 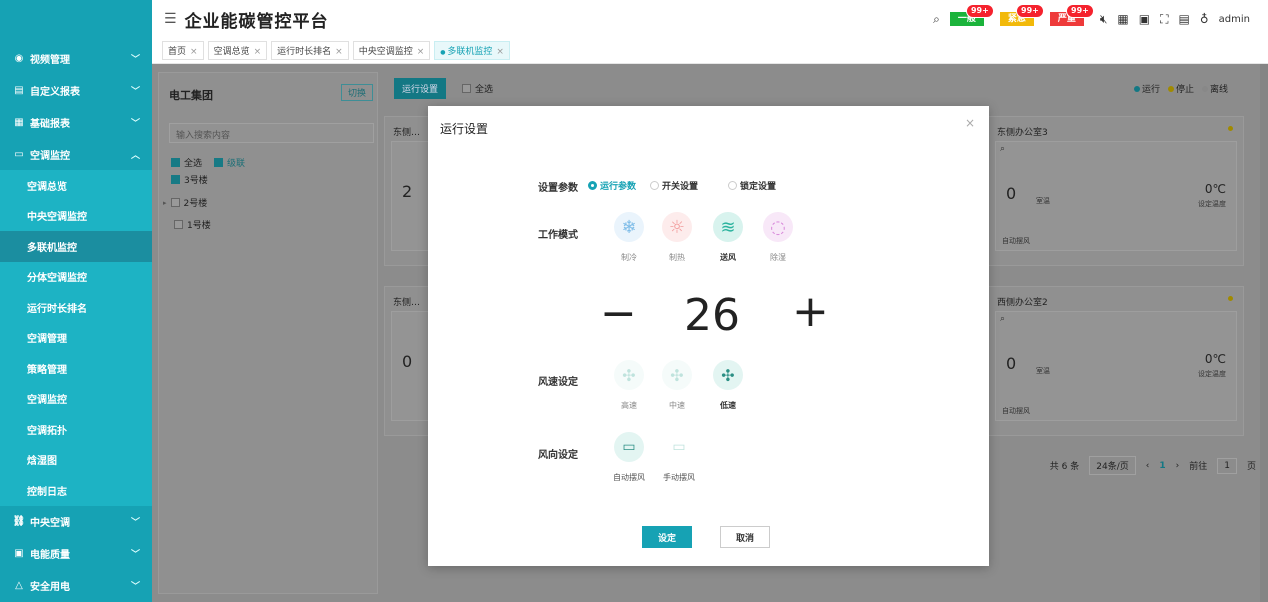 What do you see at coordinates (310, 50) in the screenshot?
I see `tab-item: 运行时长排名 ×` at bounding box center [310, 50].